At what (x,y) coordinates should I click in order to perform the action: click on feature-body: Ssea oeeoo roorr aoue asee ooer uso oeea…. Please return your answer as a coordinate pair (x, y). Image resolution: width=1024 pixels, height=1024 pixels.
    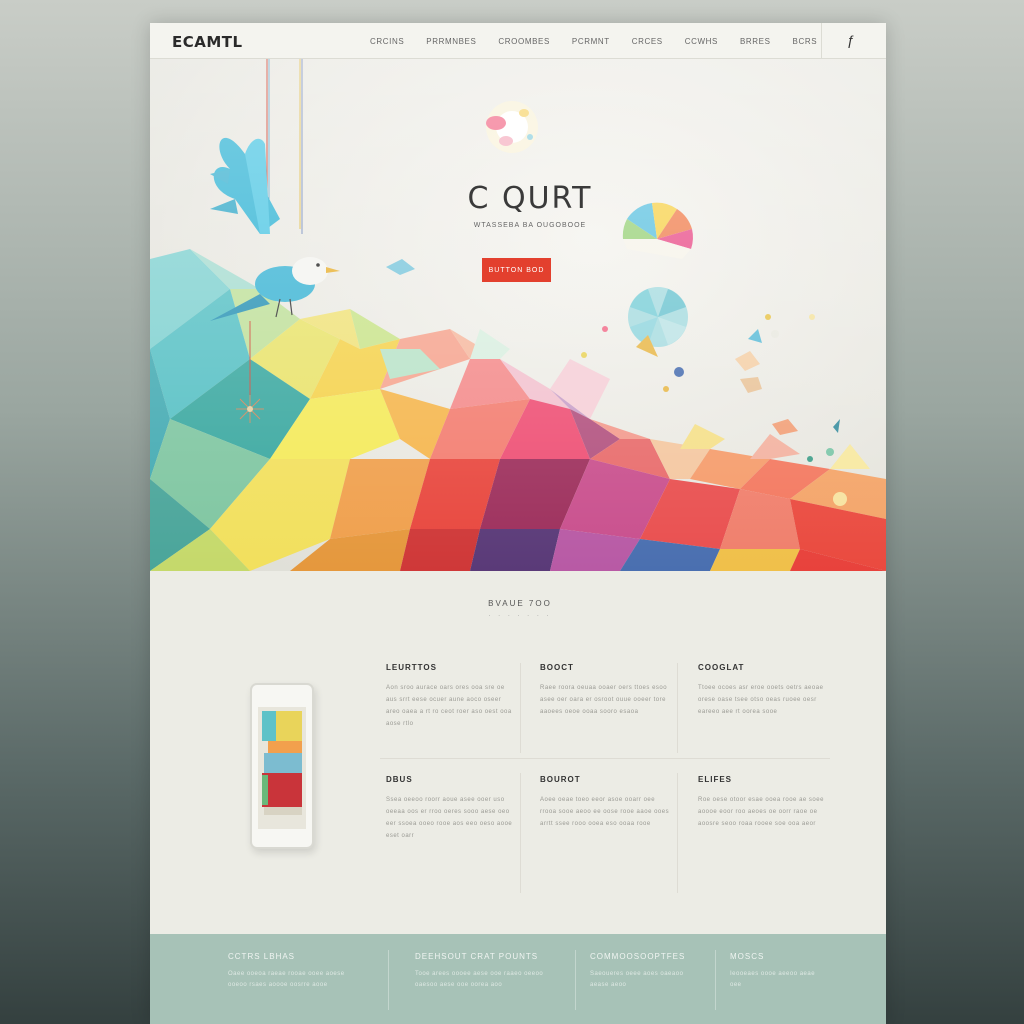
    Looking at the image, I should click on (449, 818).